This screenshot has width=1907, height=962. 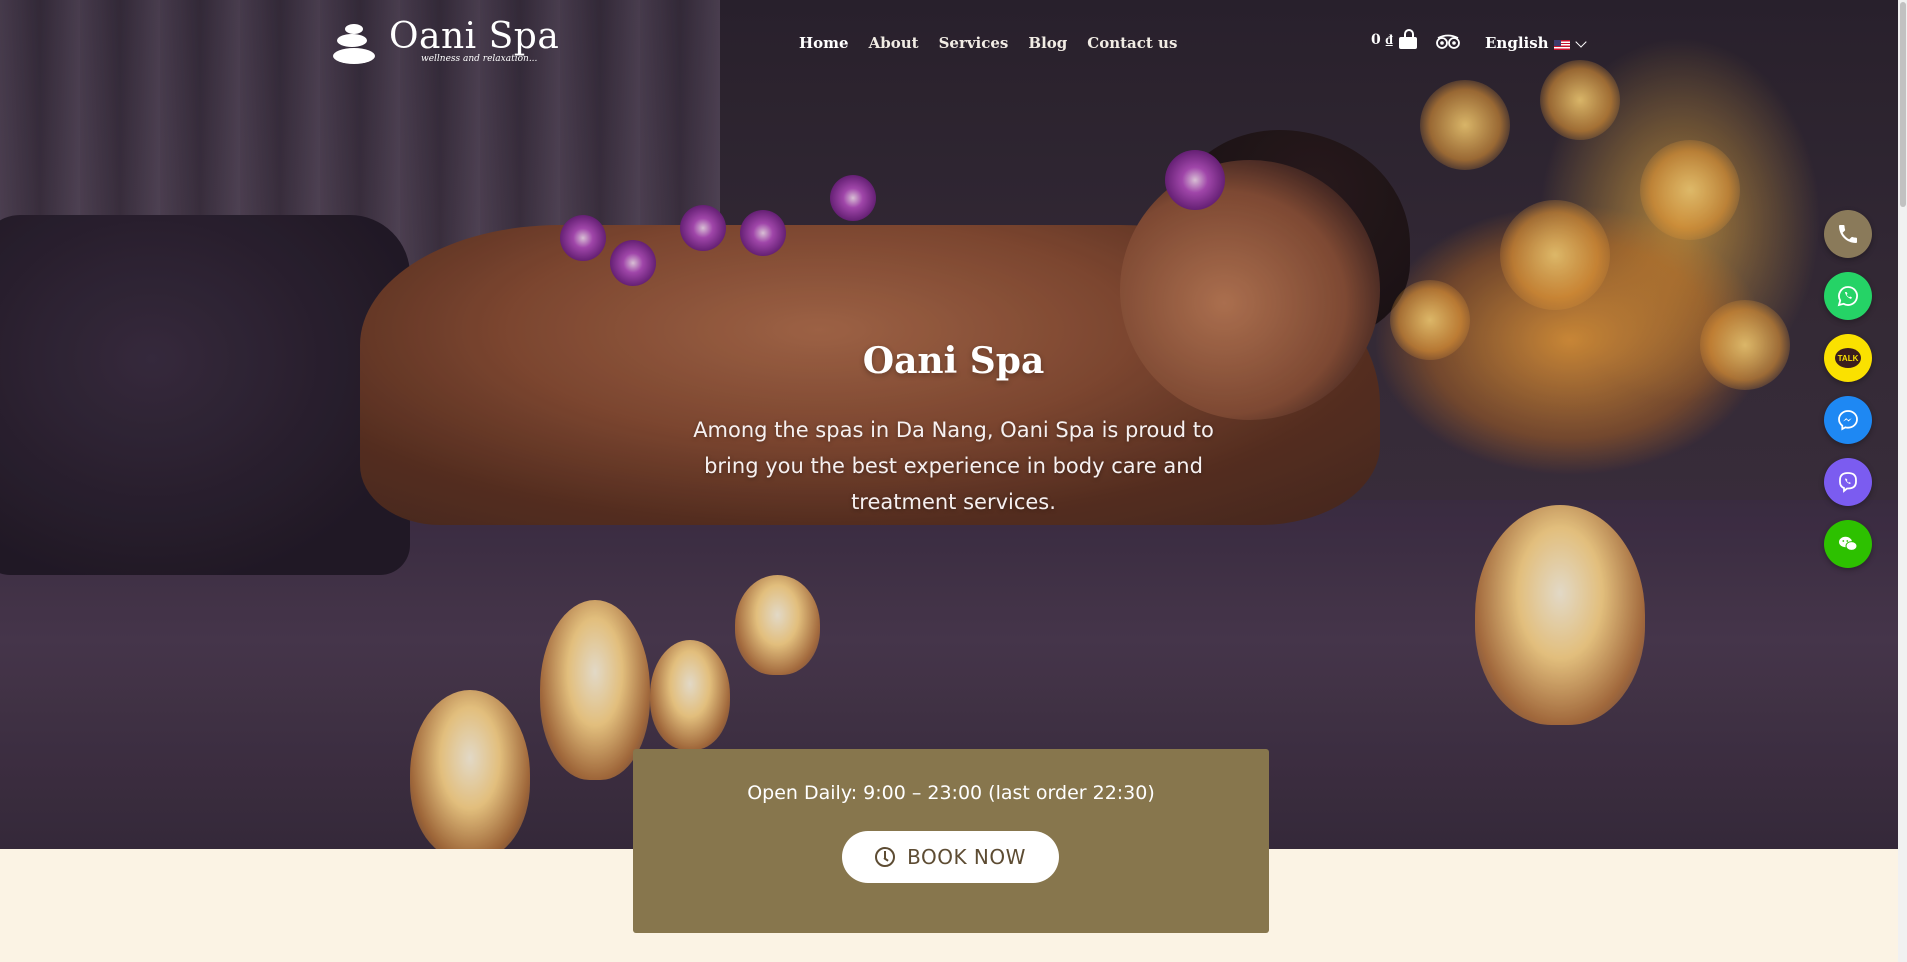 What do you see at coordinates (974, 43) in the screenshot?
I see `nav-services: Services` at bounding box center [974, 43].